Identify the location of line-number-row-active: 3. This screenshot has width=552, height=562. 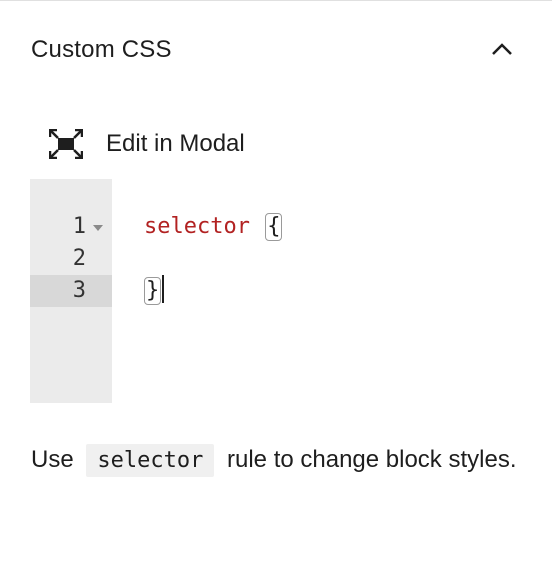
(71, 291).